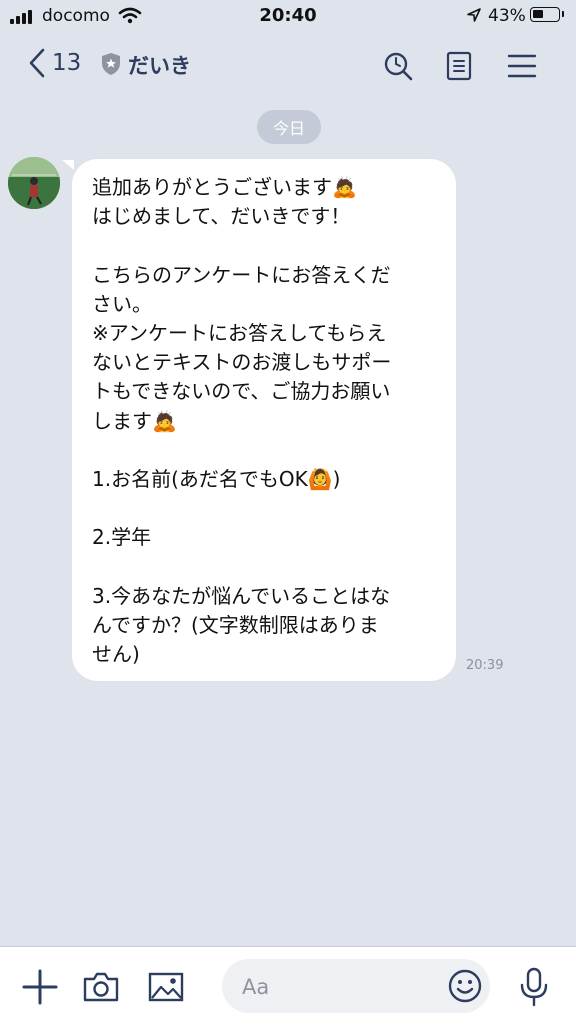 Image resolution: width=576 pixels, height=1025 pixels. I want to click on message-timestamp: 20:39, so click(485, 665).